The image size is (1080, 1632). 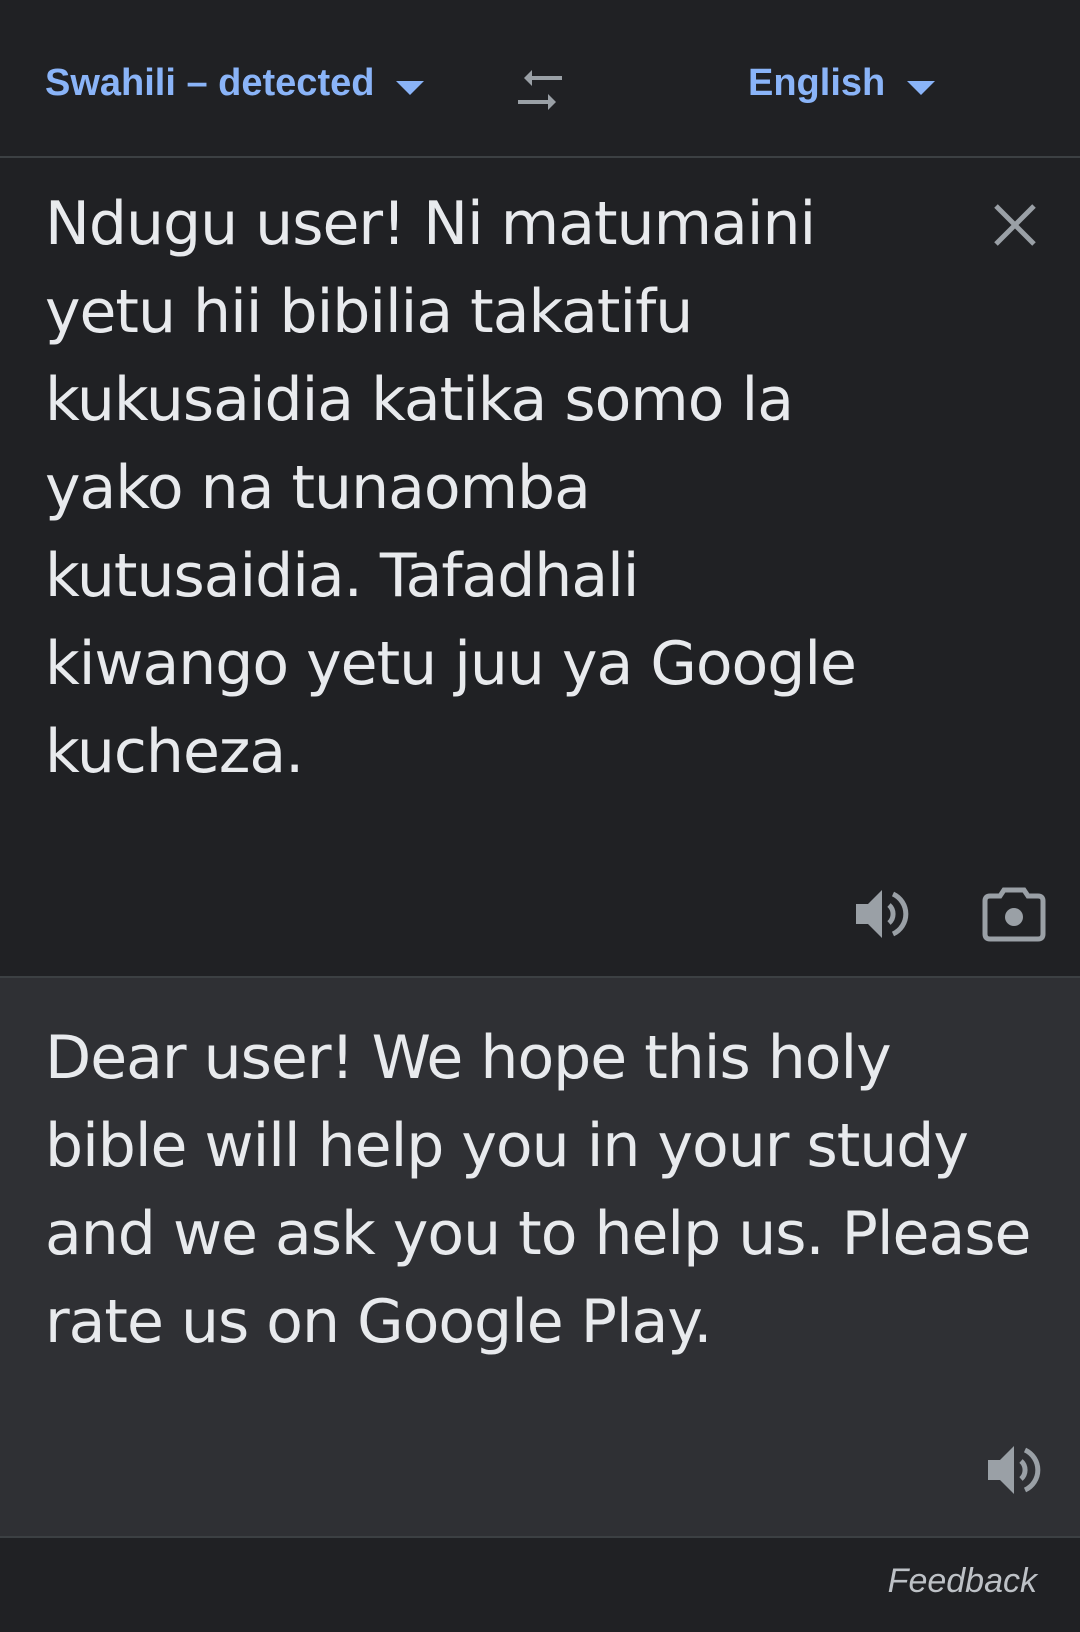 I want to click on close-icon, so click(x=1015, y=225).